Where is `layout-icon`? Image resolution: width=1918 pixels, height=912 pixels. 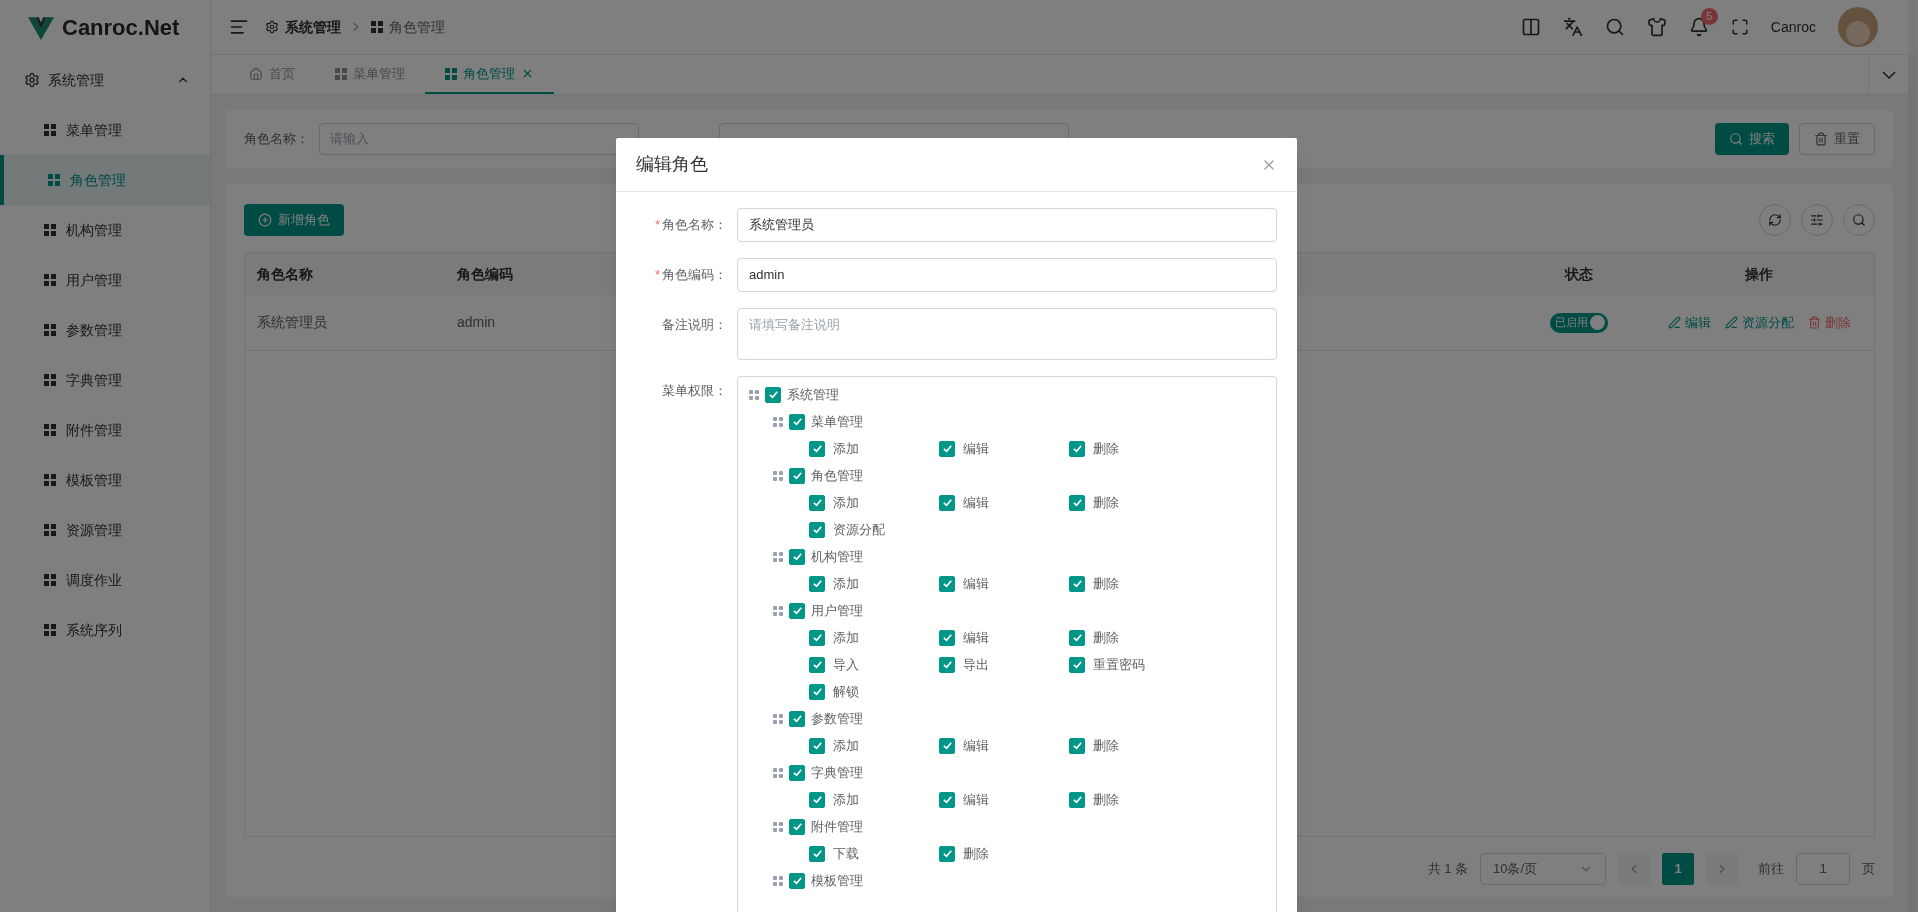
layout-icon is located at coordinates (1530, 27).